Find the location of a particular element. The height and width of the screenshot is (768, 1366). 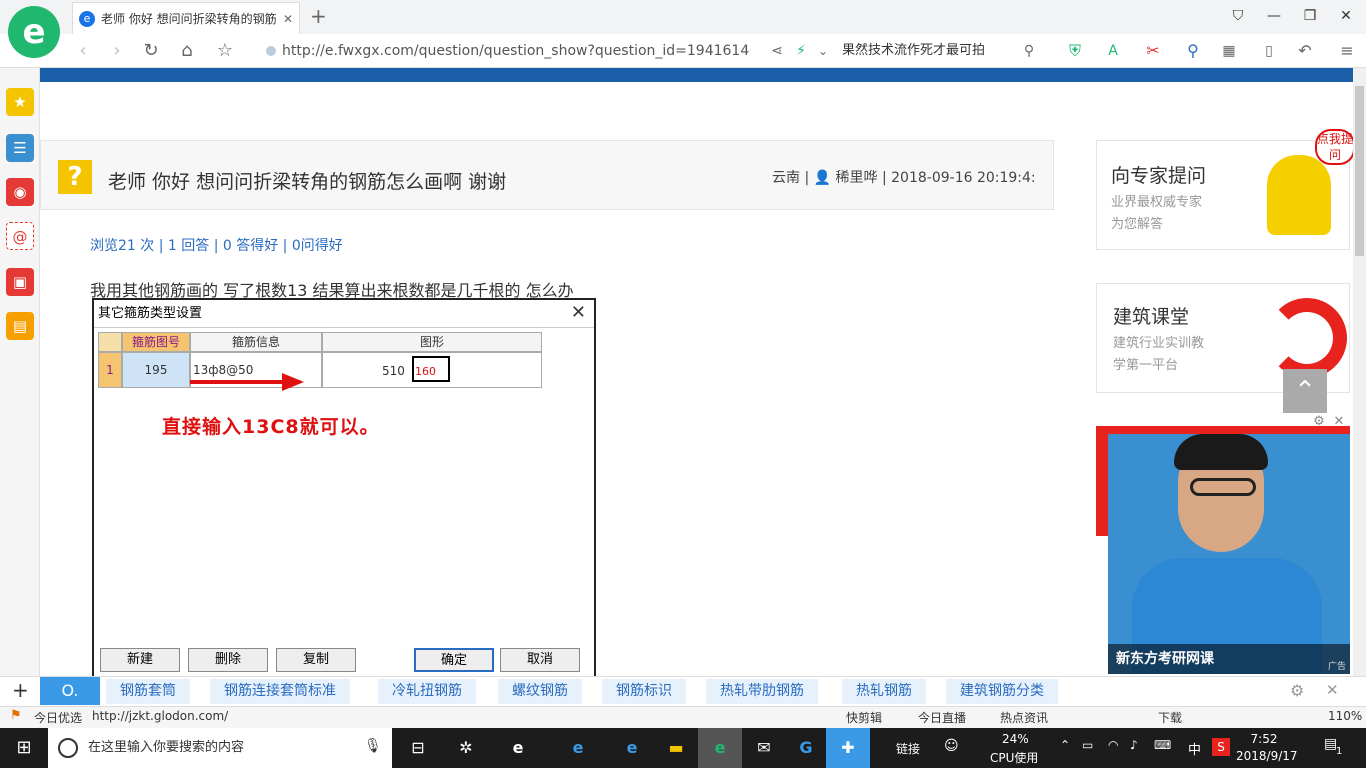

glodon-taskbar-icon: G is located at coordinates (806, 748).